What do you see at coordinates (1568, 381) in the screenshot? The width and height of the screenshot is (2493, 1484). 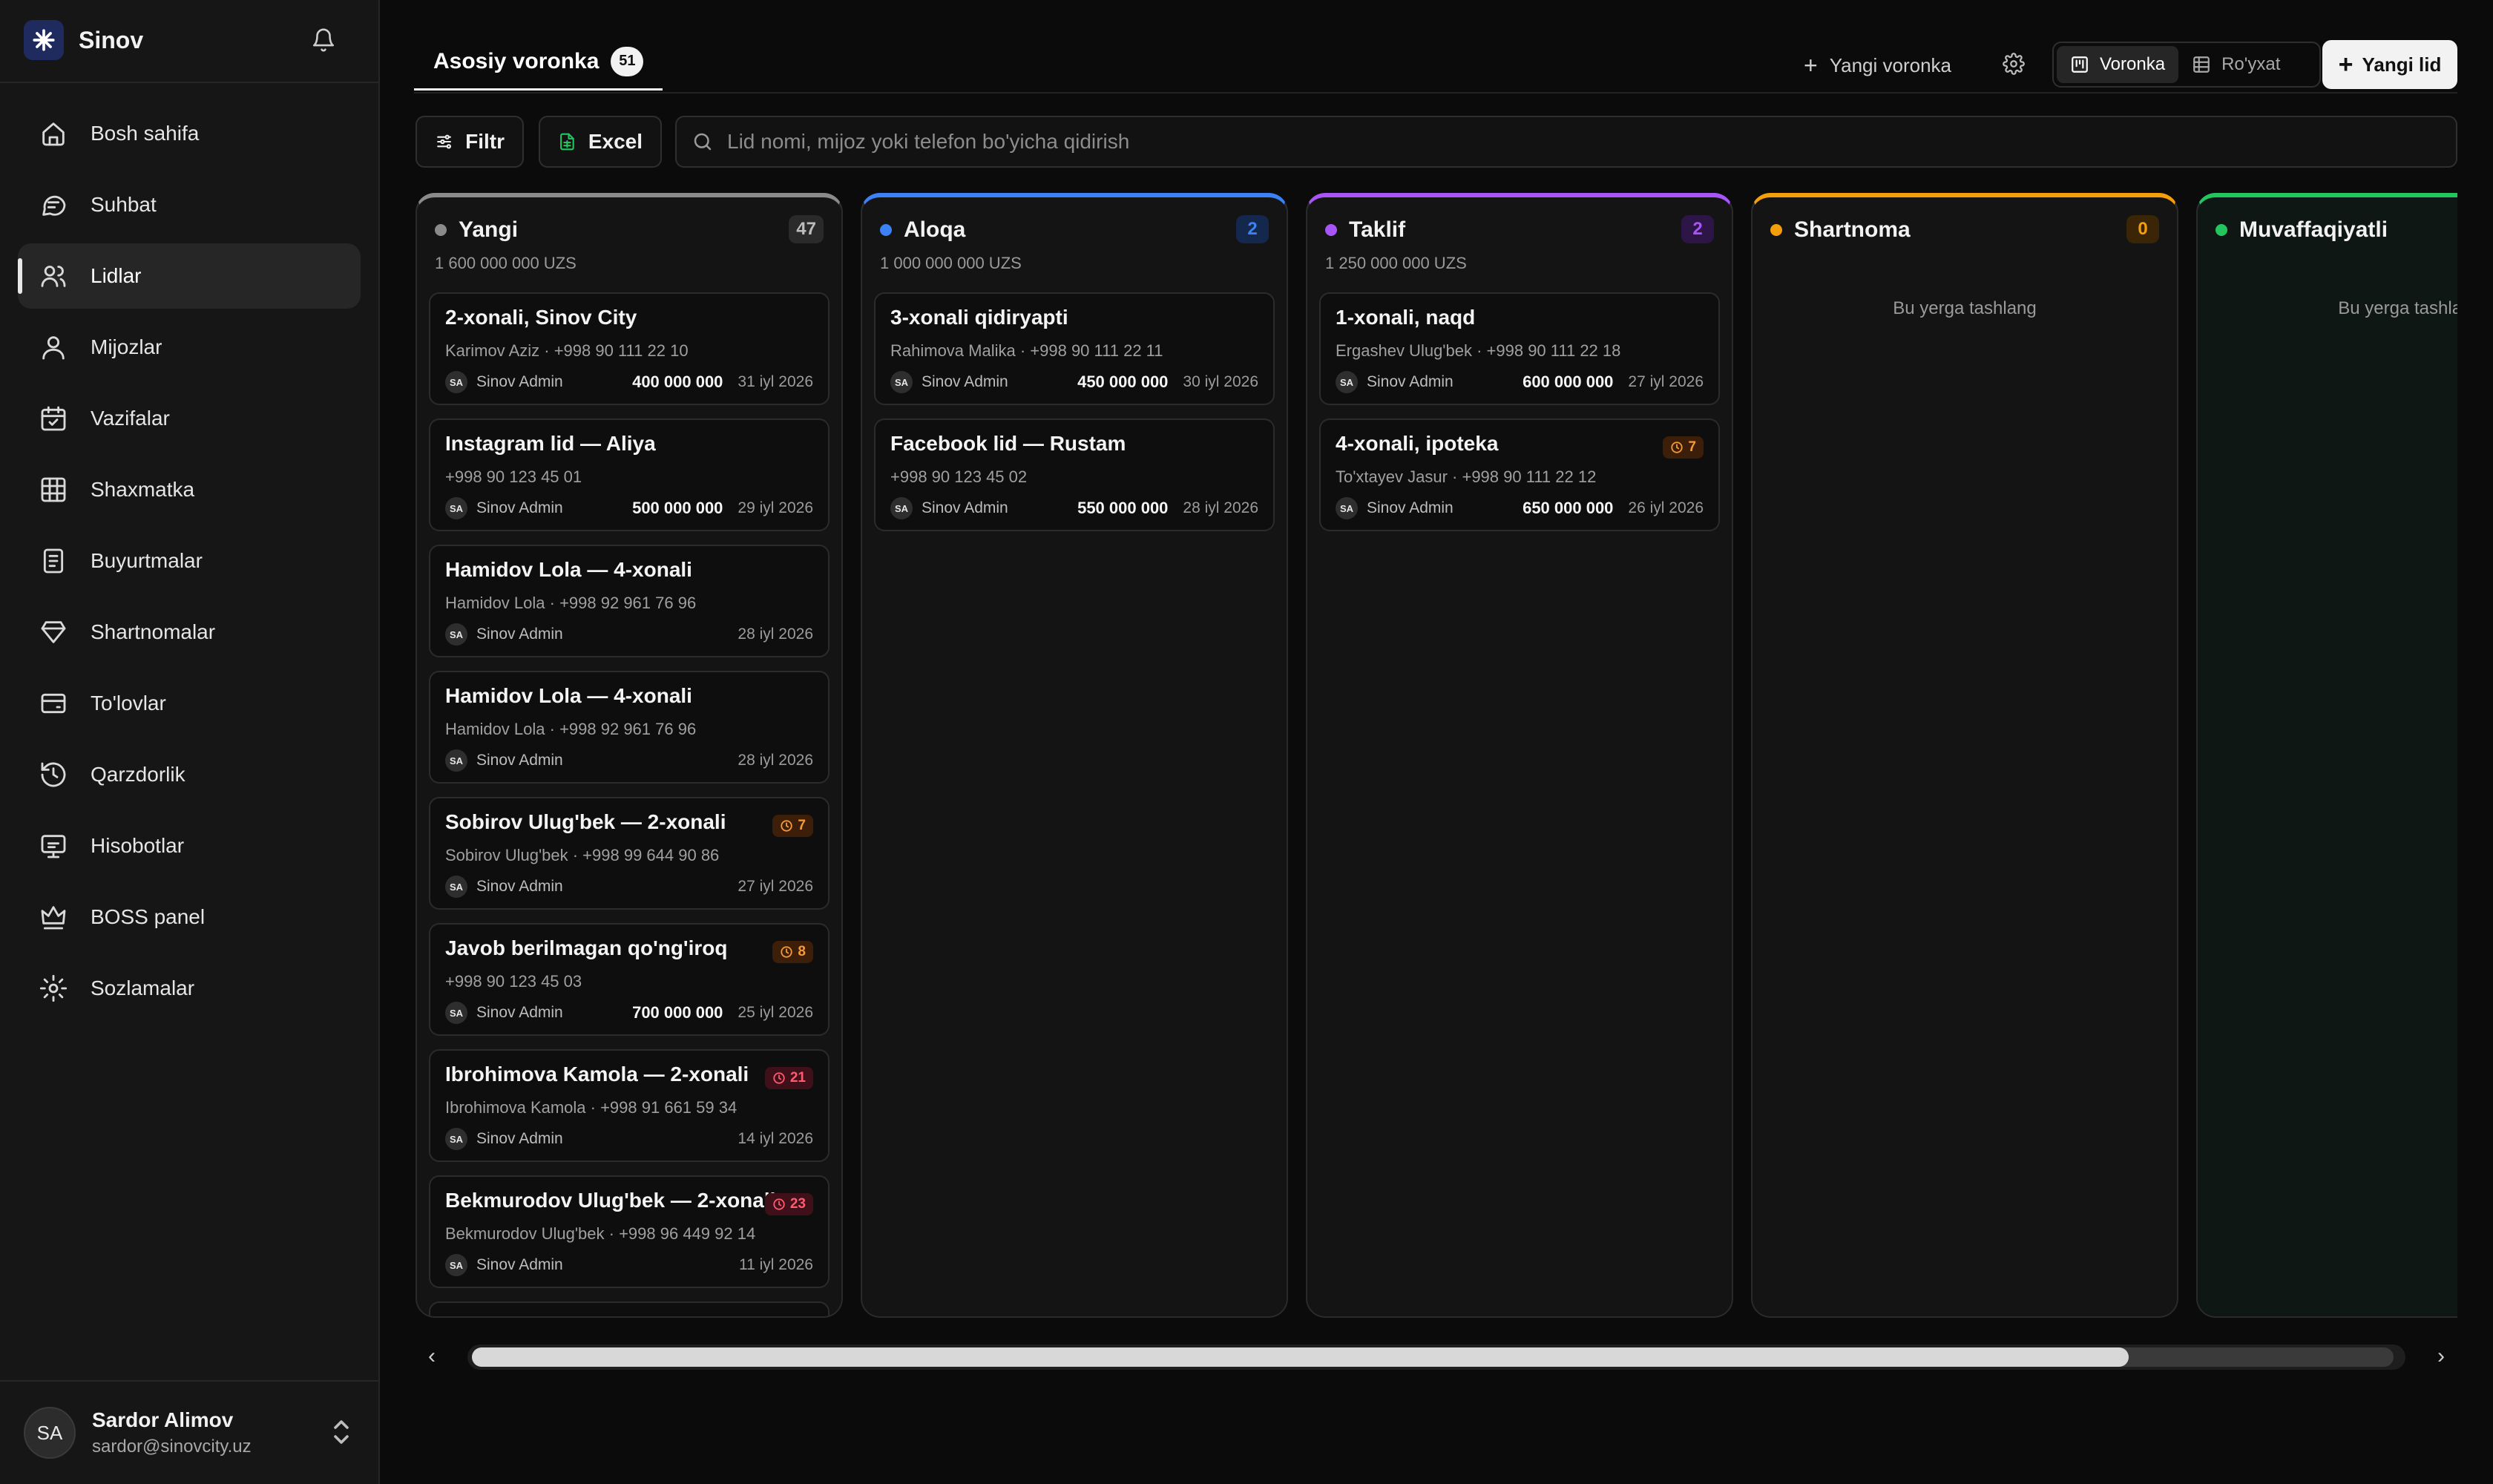 I see `lead-amount: 600 000 000` at bounding box center [1568, 381].